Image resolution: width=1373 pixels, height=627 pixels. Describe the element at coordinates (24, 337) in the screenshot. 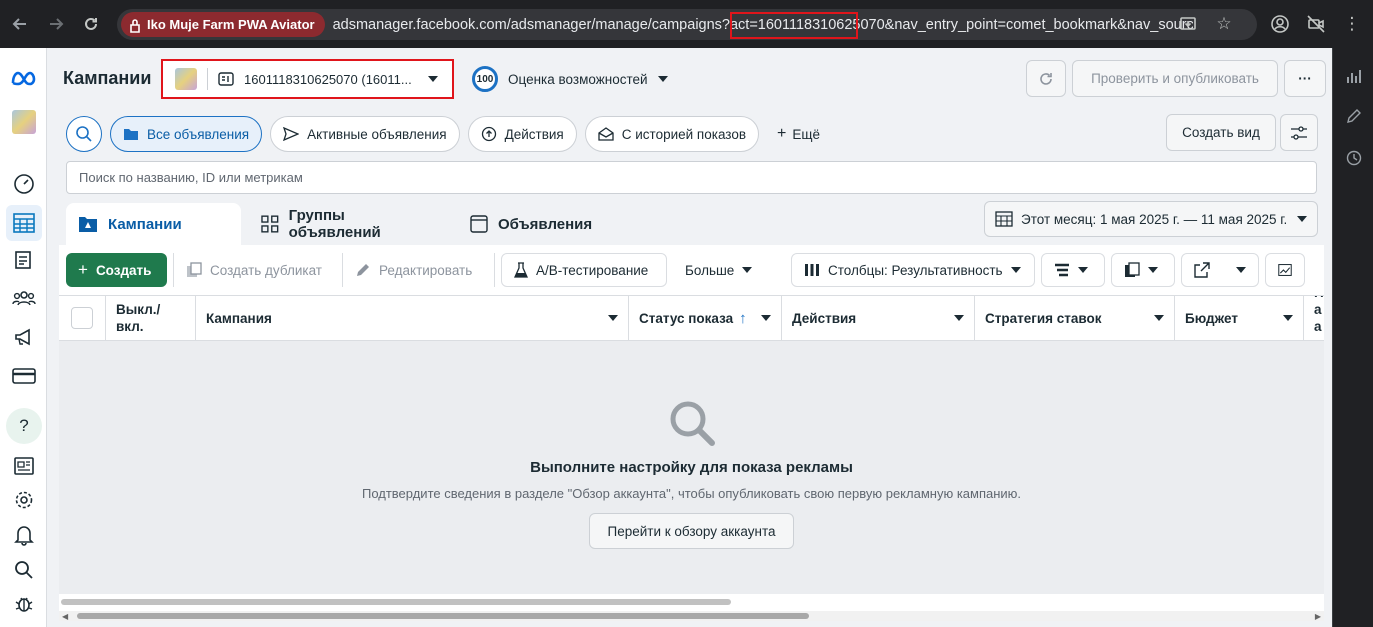

I see `megaphone-icon` at that location.